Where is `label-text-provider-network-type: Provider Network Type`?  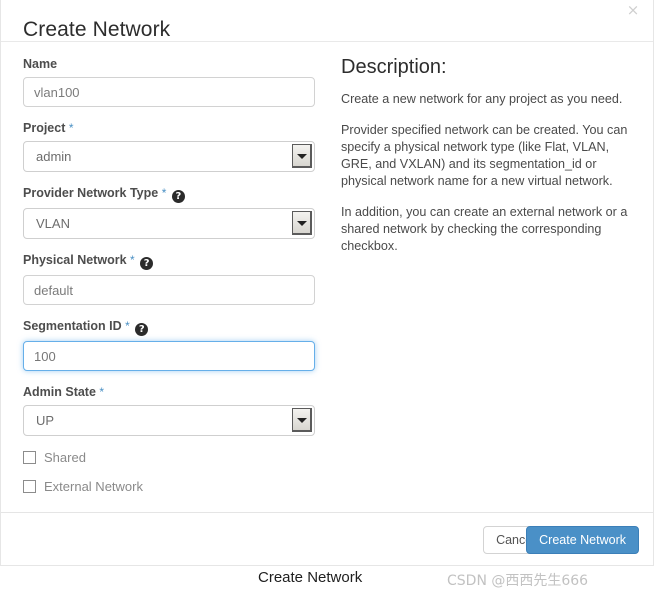
label-text-provider-network-type: Provider Network Type is located at coordinates (91, 193).